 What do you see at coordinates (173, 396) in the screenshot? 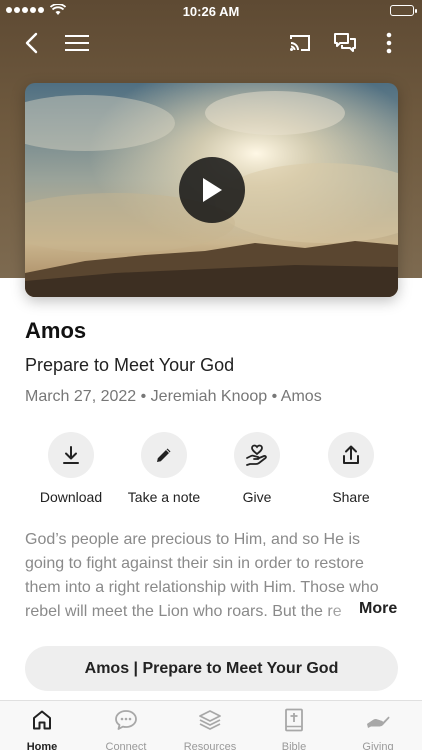
I see `sermon-meta: March 27, 2022 • Jeremiah Knoop • Amos` at bounding box center [173, 396].